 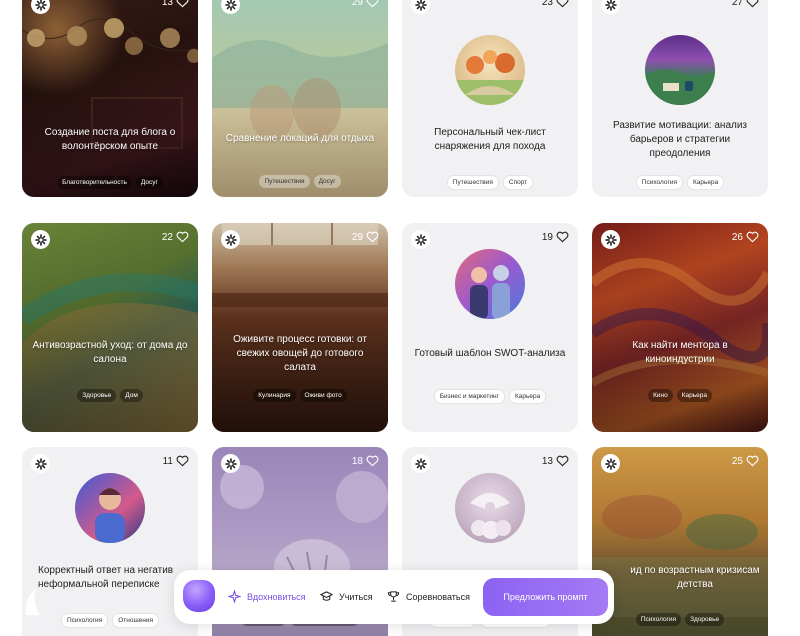 What do you see at coordinates (737, 461) in the screenshot?
I see `like-count: 25` at bounding box center [737, 461].